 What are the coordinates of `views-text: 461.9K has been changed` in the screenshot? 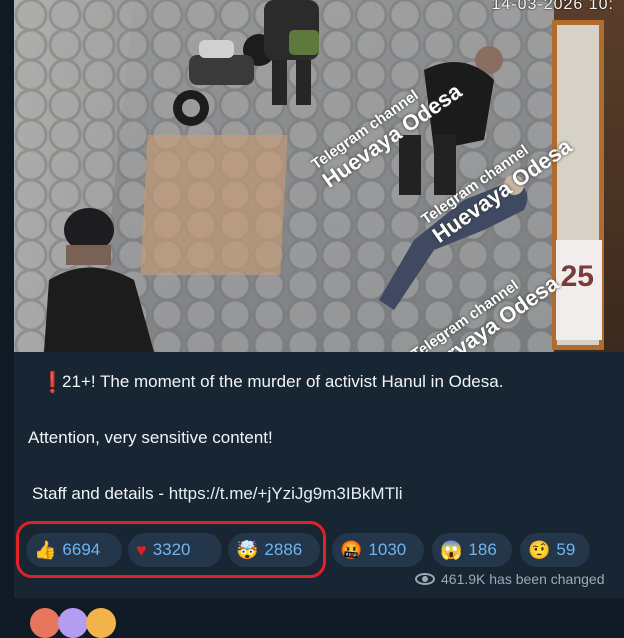 It's located at (523, 579).